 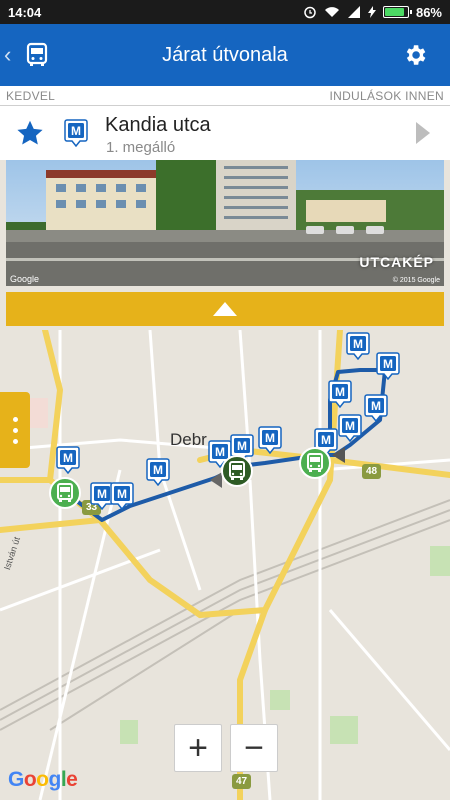 What do you see at coordinates (30, 133) in the screenshot?
I see `star-icon` at bounding box center [30, 133].